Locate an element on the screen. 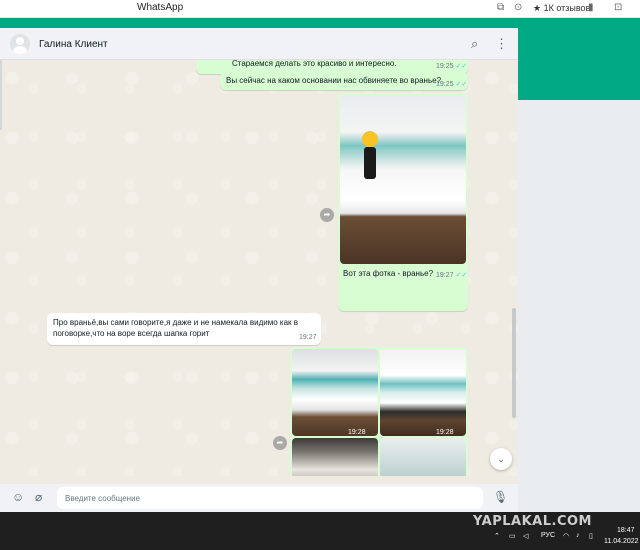  speaker-icon: ♪ is located at coordinates (578, 535).